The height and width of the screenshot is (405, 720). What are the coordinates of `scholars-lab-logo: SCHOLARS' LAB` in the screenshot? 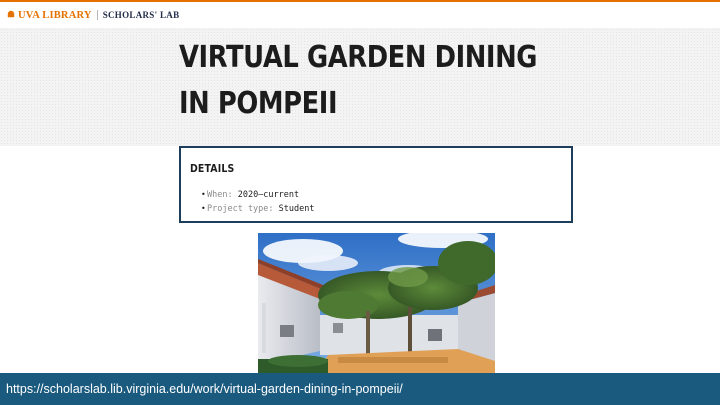 It's located at (141, 15).